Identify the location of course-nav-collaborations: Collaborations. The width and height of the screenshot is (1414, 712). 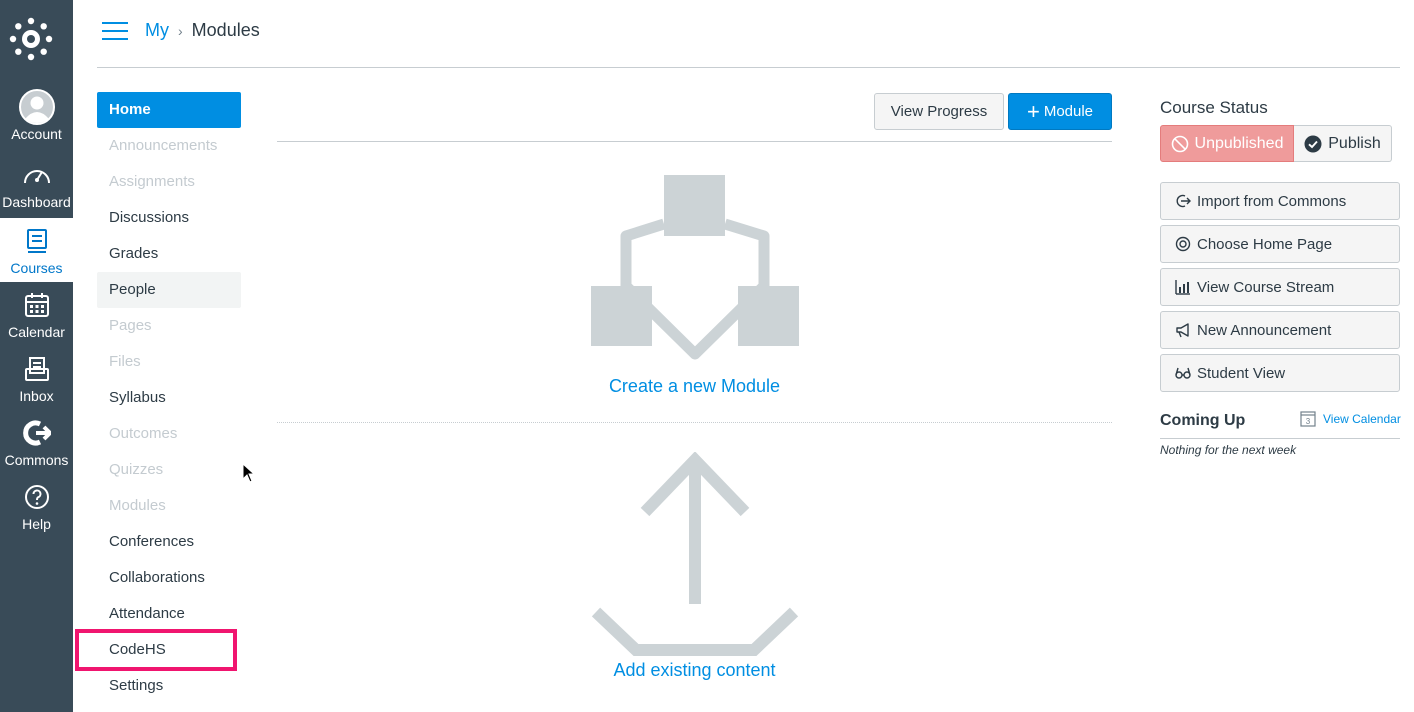
(169, 578).